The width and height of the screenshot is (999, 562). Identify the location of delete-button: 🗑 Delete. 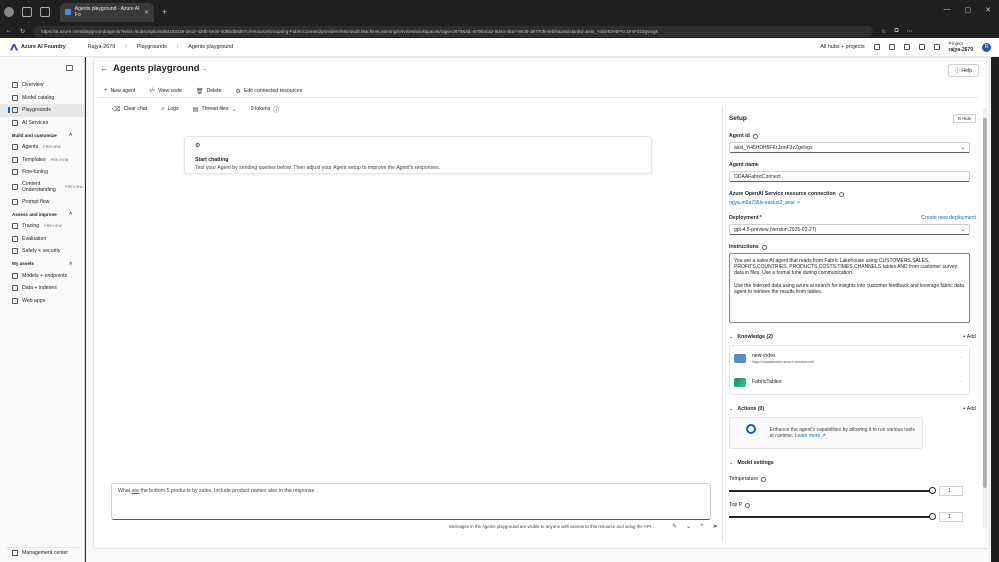
(209, 91).